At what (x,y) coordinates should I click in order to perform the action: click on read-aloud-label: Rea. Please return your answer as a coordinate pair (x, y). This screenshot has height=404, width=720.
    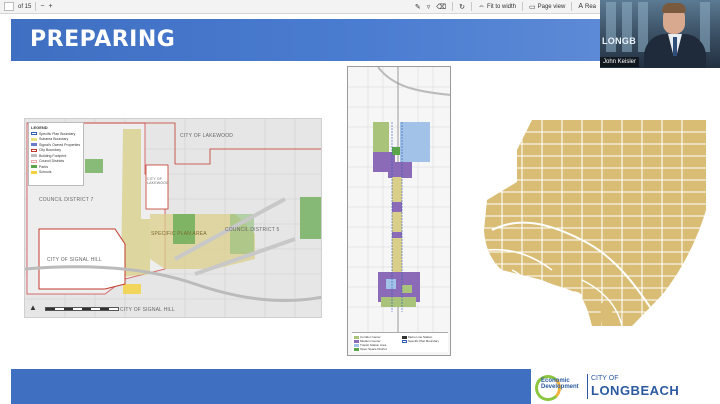
    Looking at the image, I should click on (590, 6).